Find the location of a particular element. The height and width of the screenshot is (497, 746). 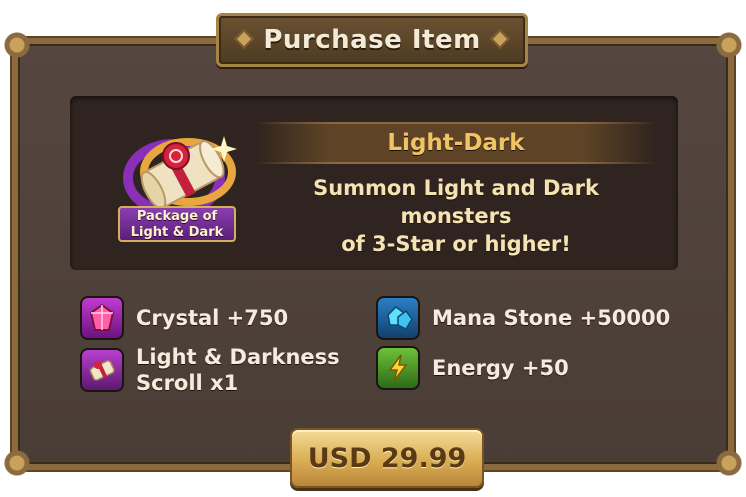

purchase-price-button: USD 29.99 is located at coordinates (387, 458).